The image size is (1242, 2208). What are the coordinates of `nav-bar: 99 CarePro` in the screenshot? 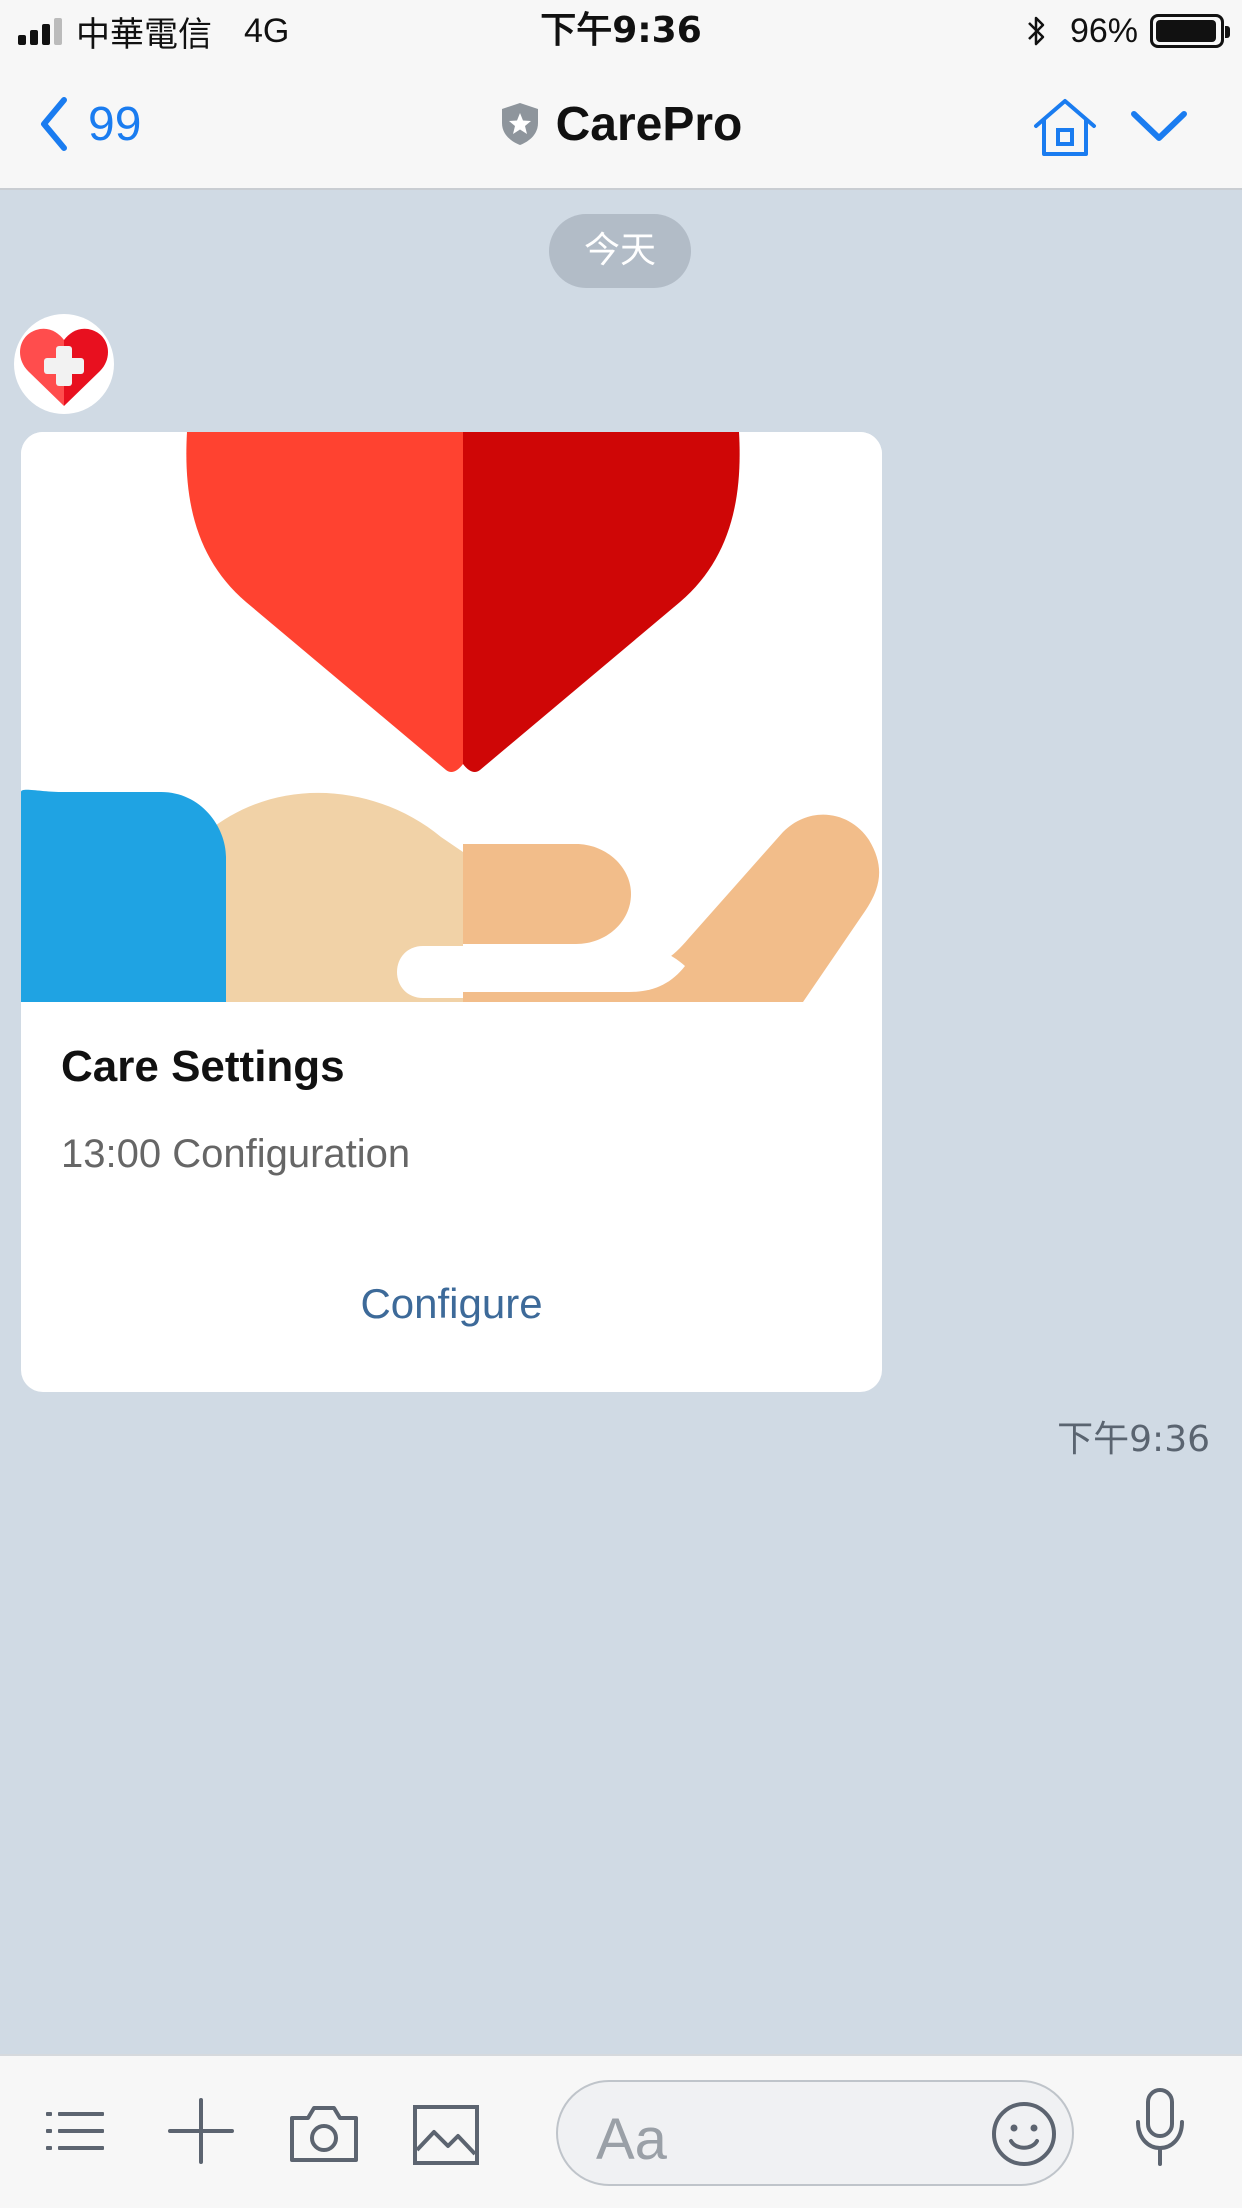 It's located at (621, 126).